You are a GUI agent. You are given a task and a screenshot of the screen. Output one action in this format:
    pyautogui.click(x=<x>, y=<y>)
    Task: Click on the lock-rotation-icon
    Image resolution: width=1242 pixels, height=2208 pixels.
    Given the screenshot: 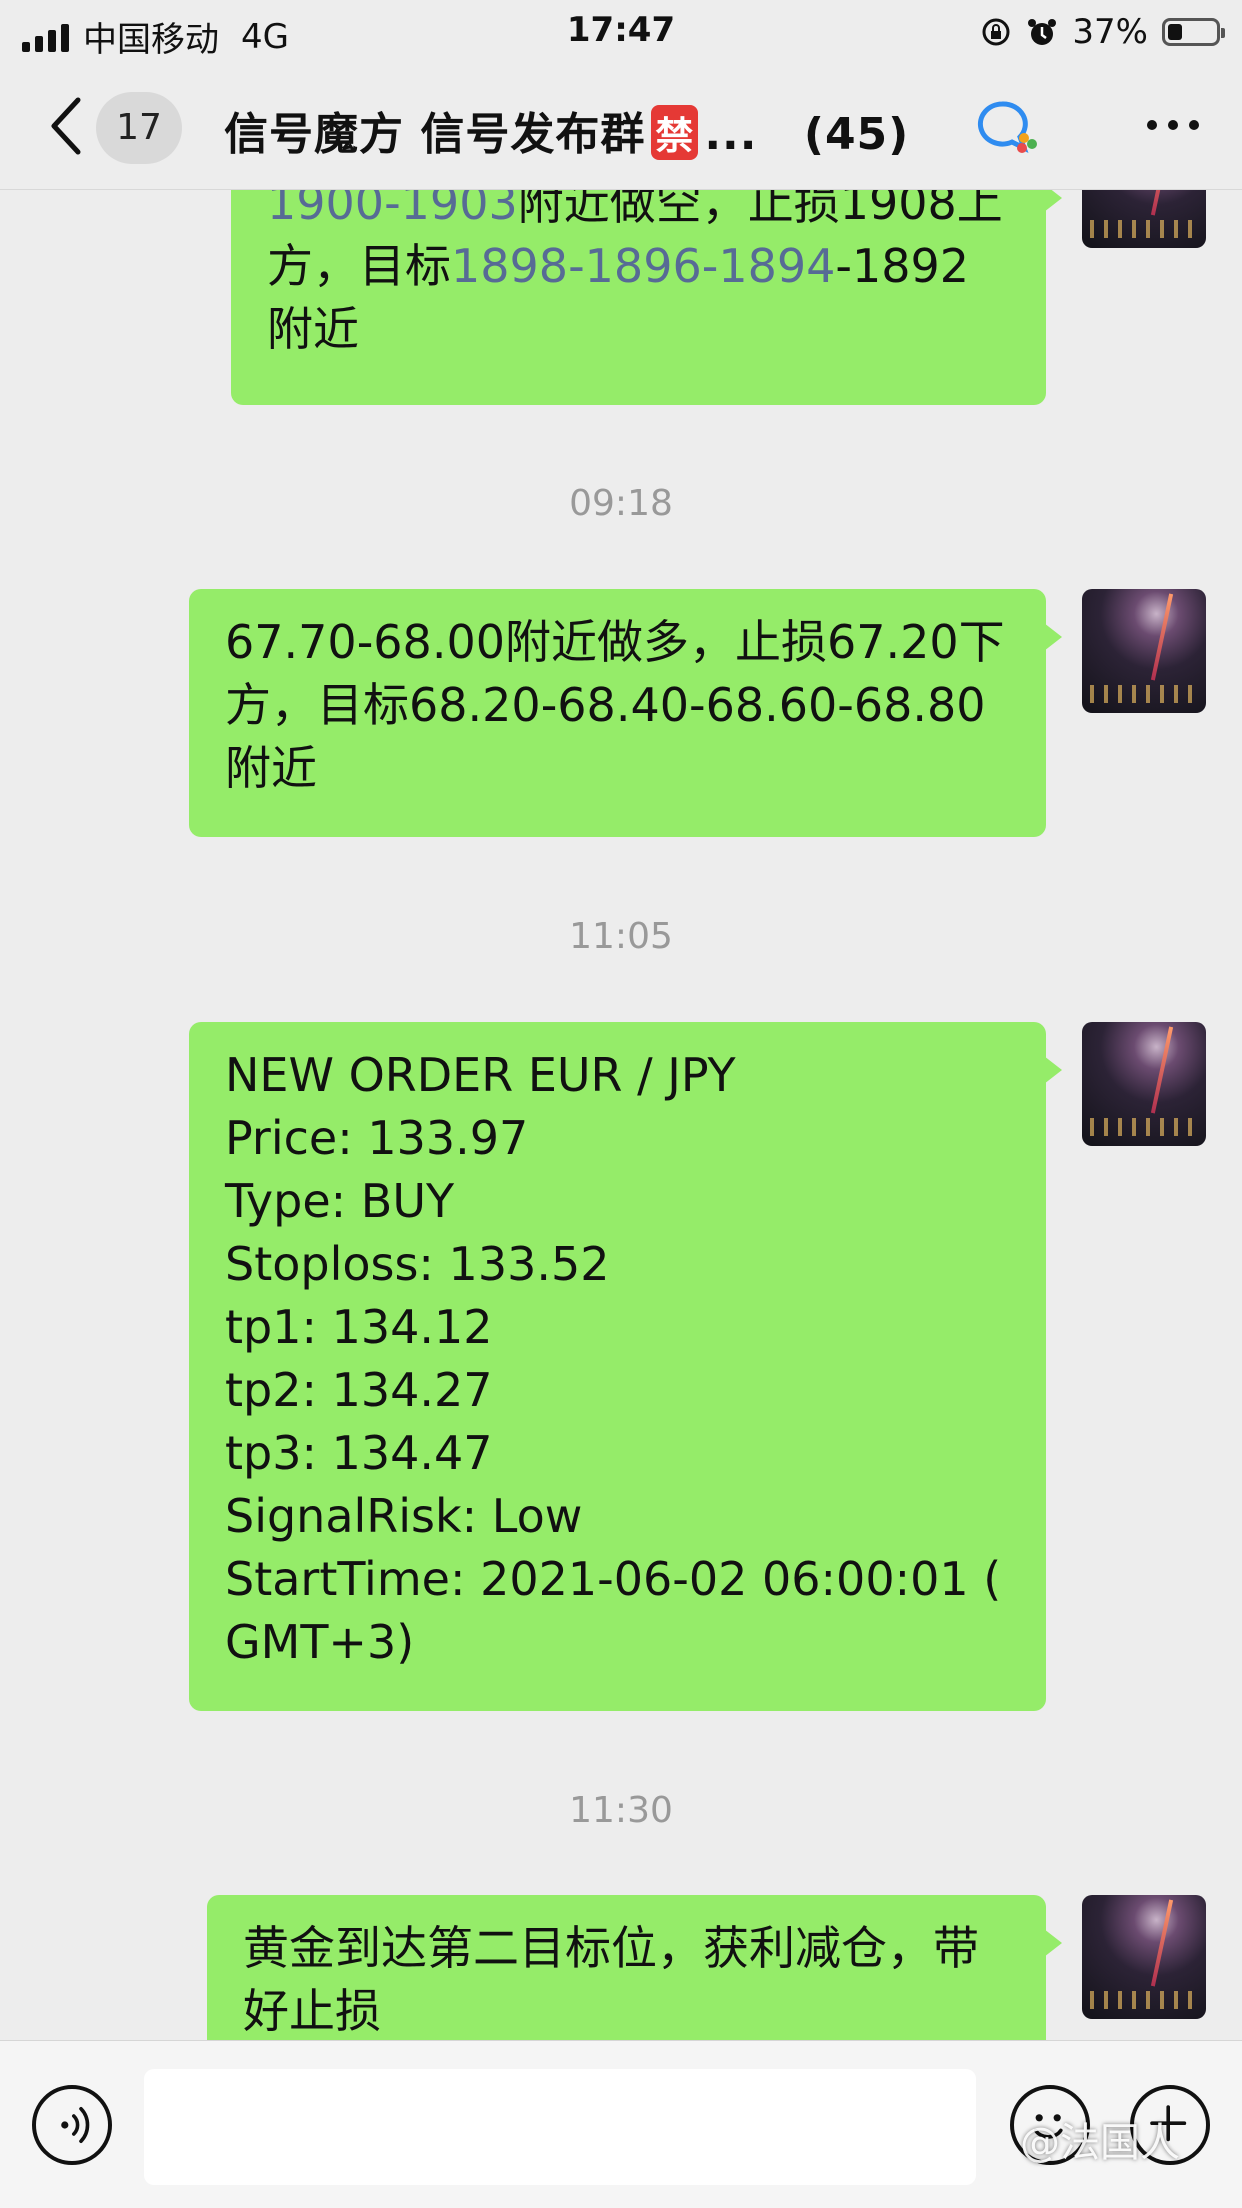 What is the action you would take?
    pyautogui.click(x=996, y=32)
    